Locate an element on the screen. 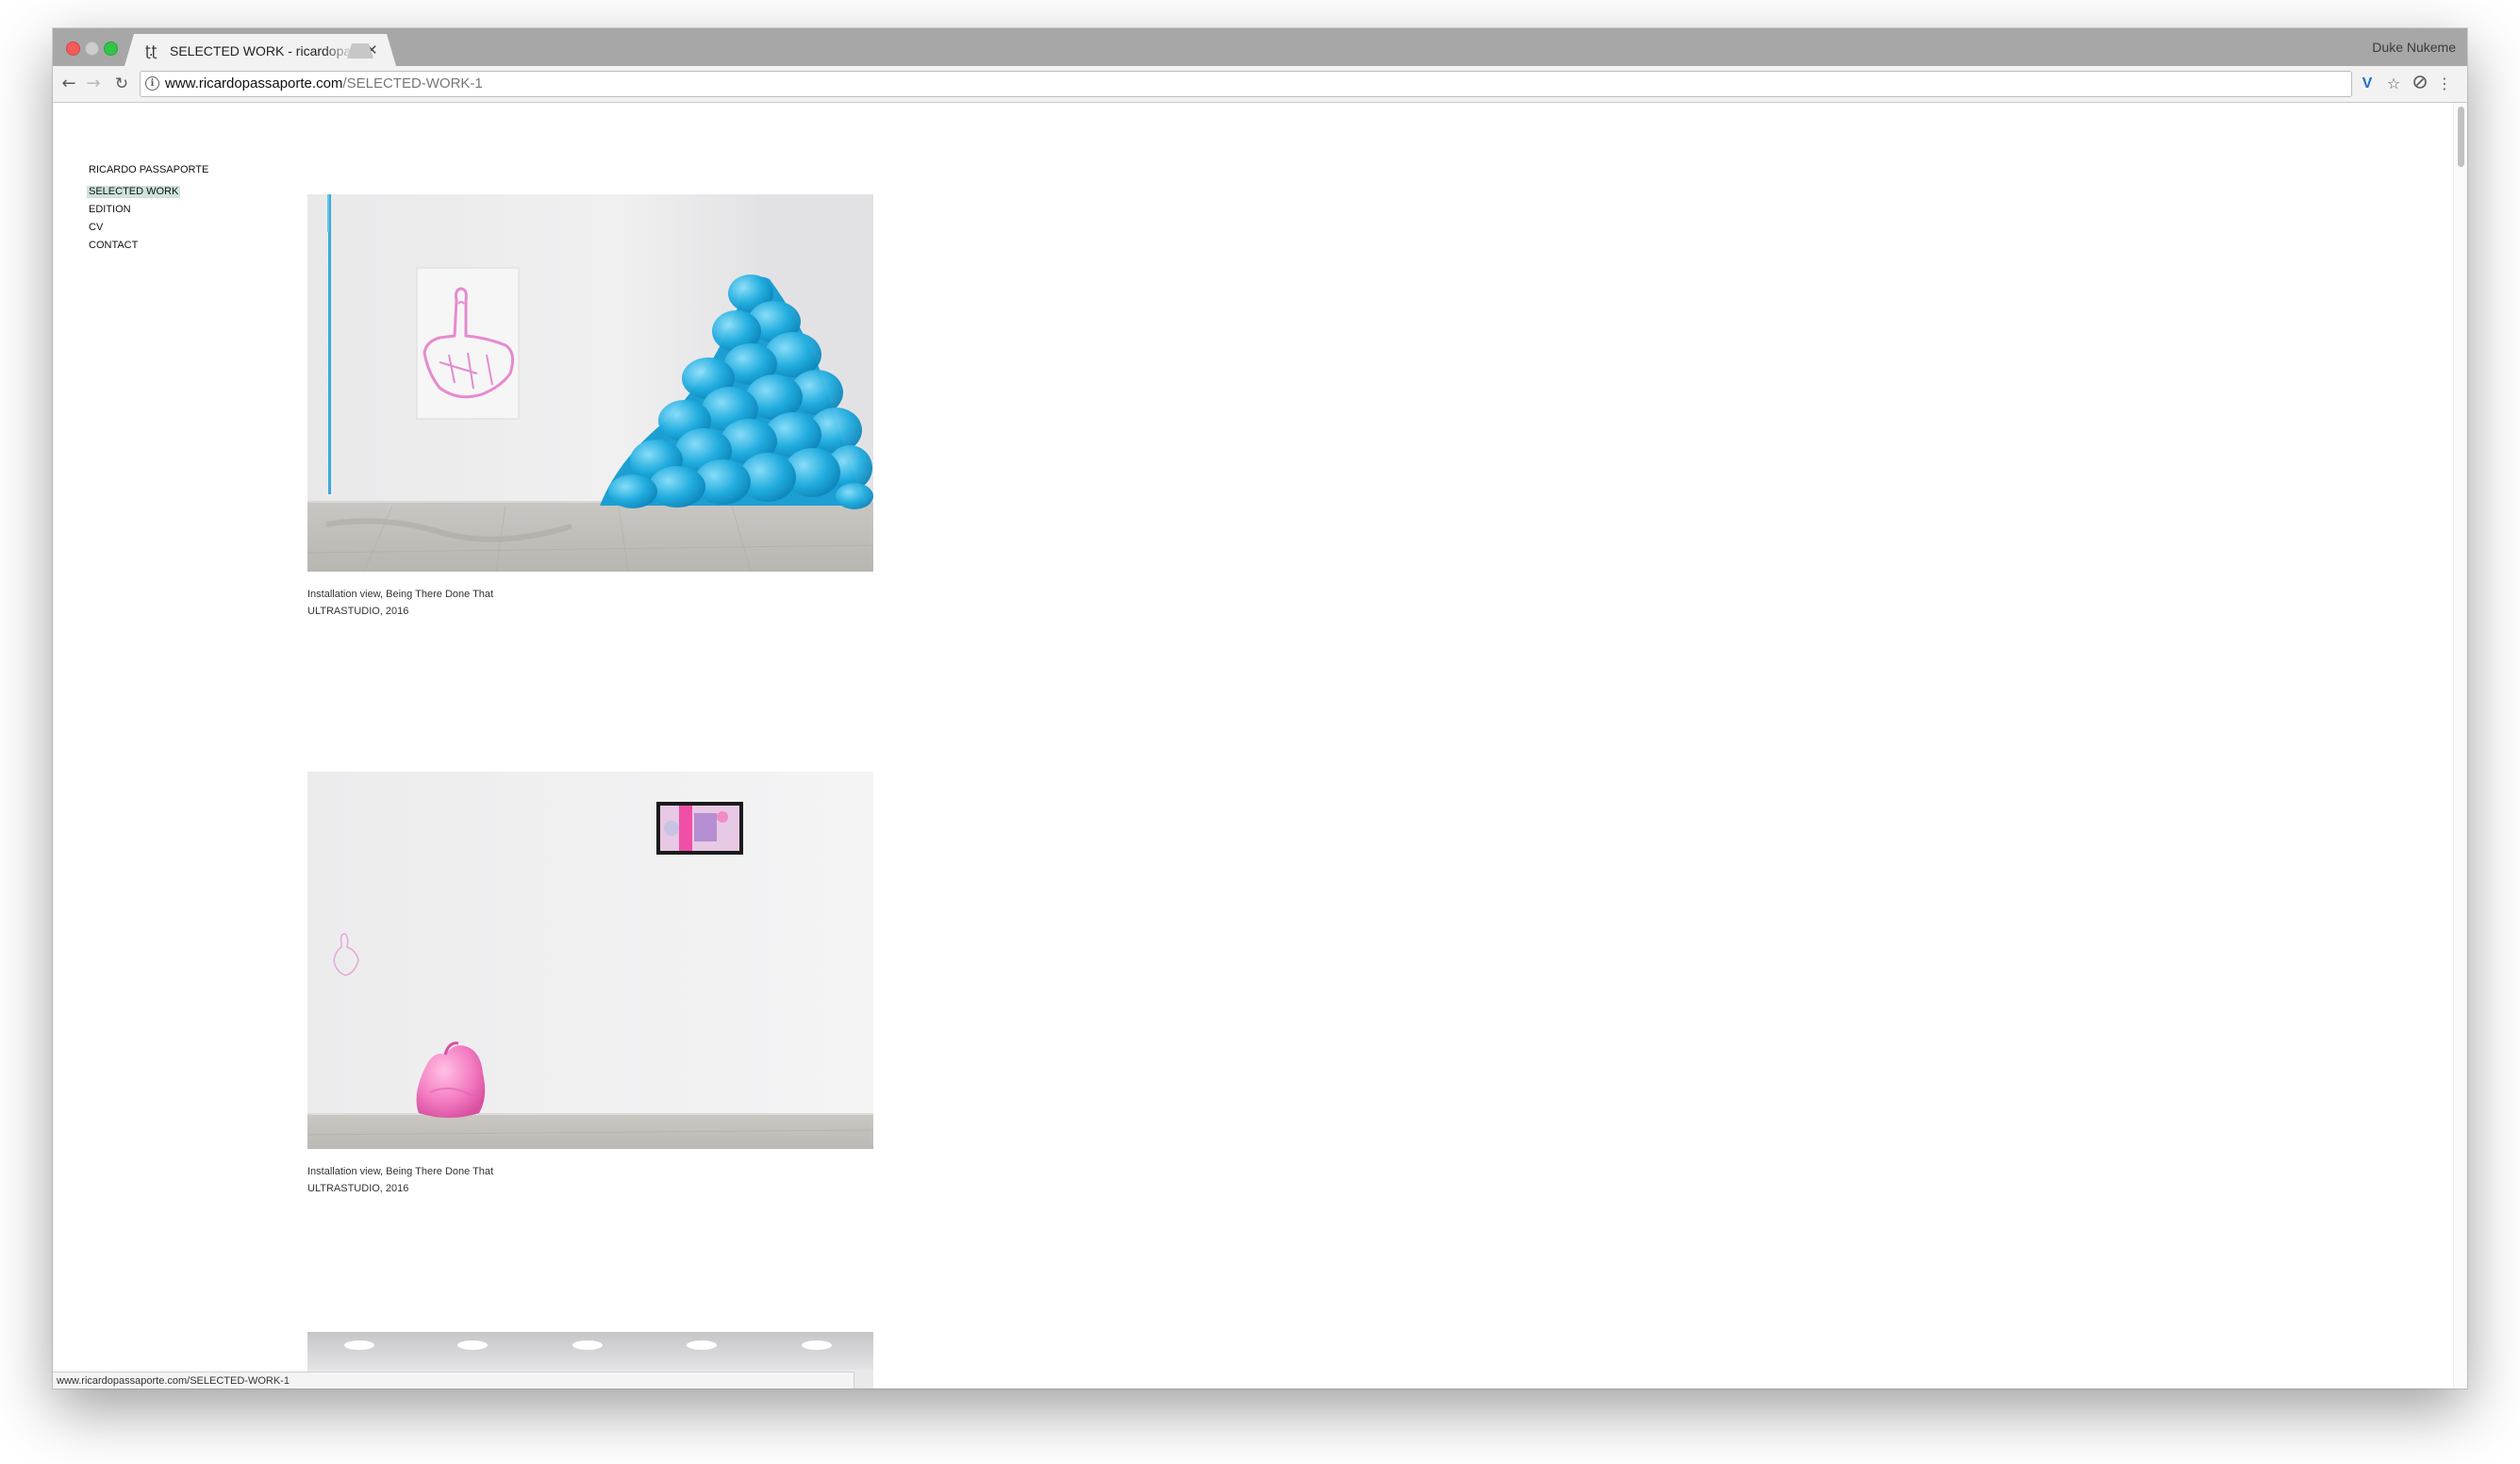 This screenshot has width=2520, height=1464. v-extension-icon: V is located at coordinates (2368, 84).